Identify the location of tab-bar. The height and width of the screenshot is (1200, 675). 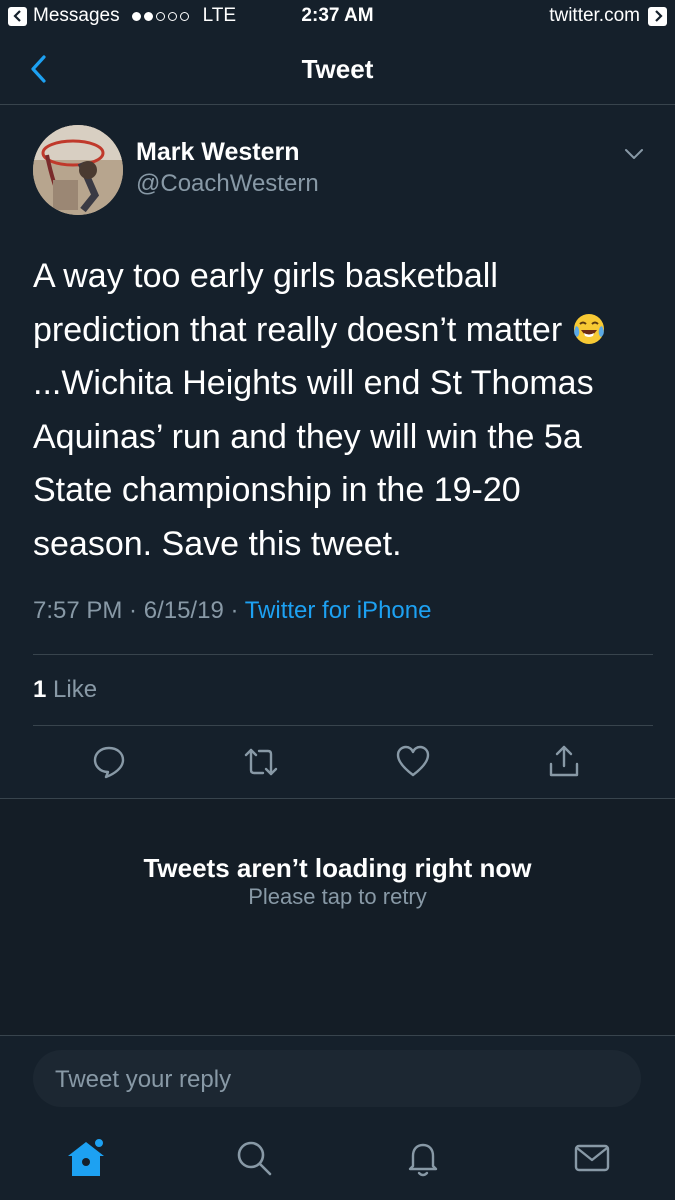
(337, 1160).